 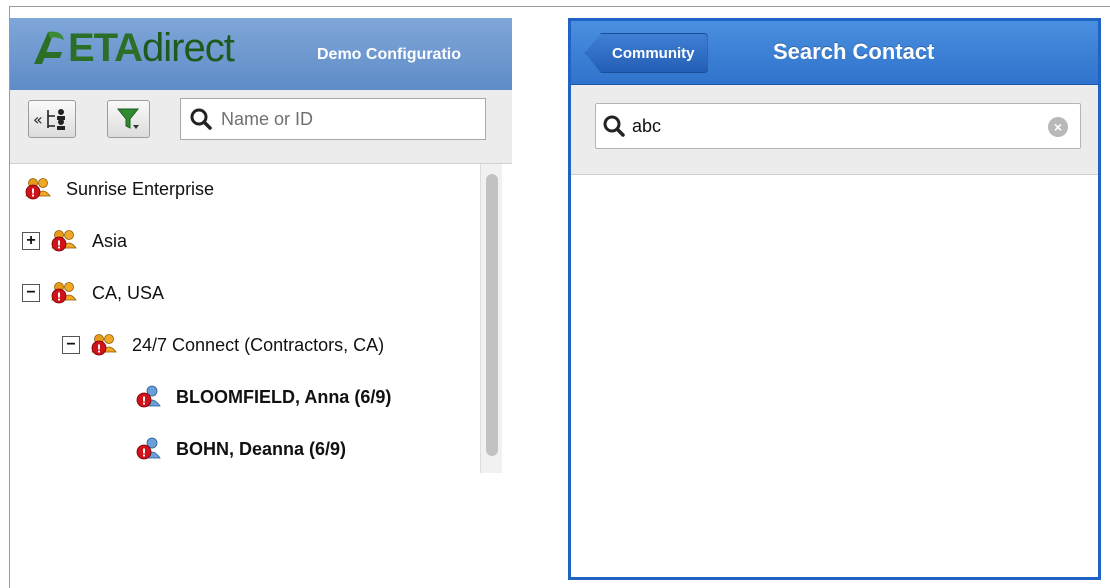 I want to click on tree-search-field, so click(x=333, y=119).